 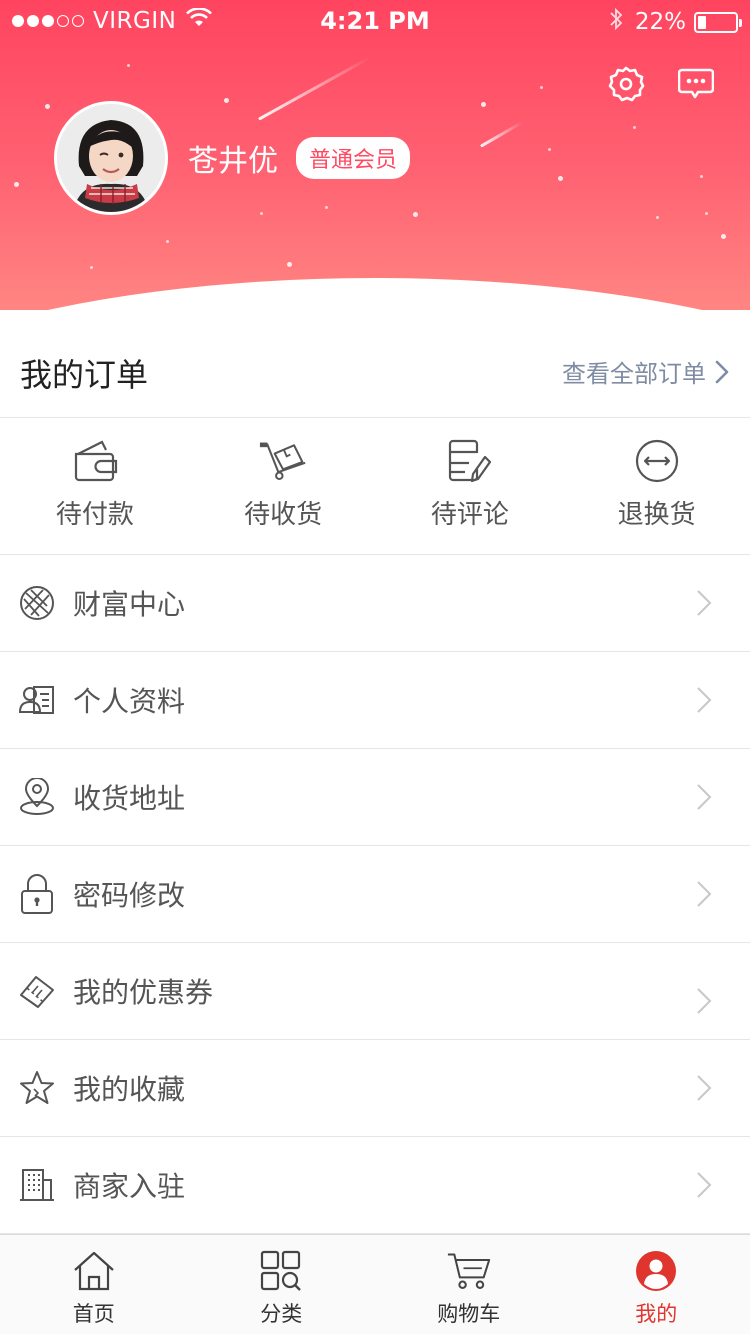 What do you see at coordinates (469, 1314) in the screenshot?
I see `tab-label: 购物车` at bounding box center [469, 1314].